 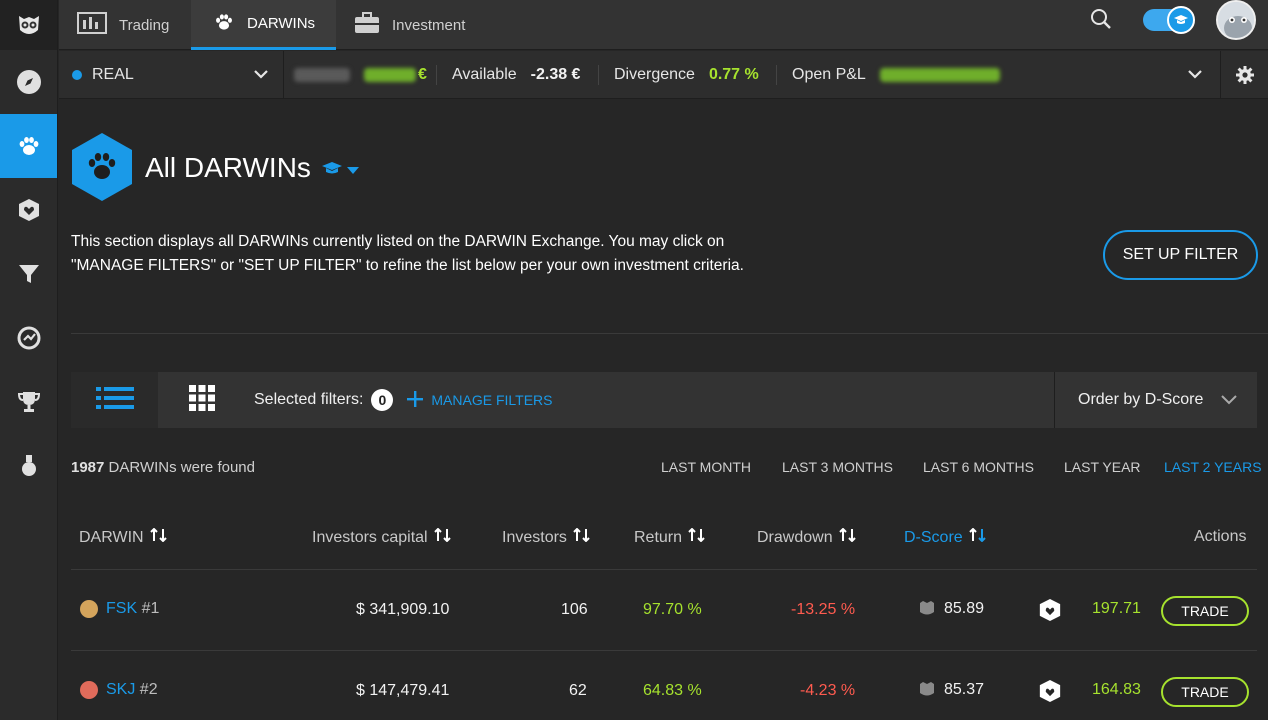 I want to click on filter-icon, so click(x=28, y=274).